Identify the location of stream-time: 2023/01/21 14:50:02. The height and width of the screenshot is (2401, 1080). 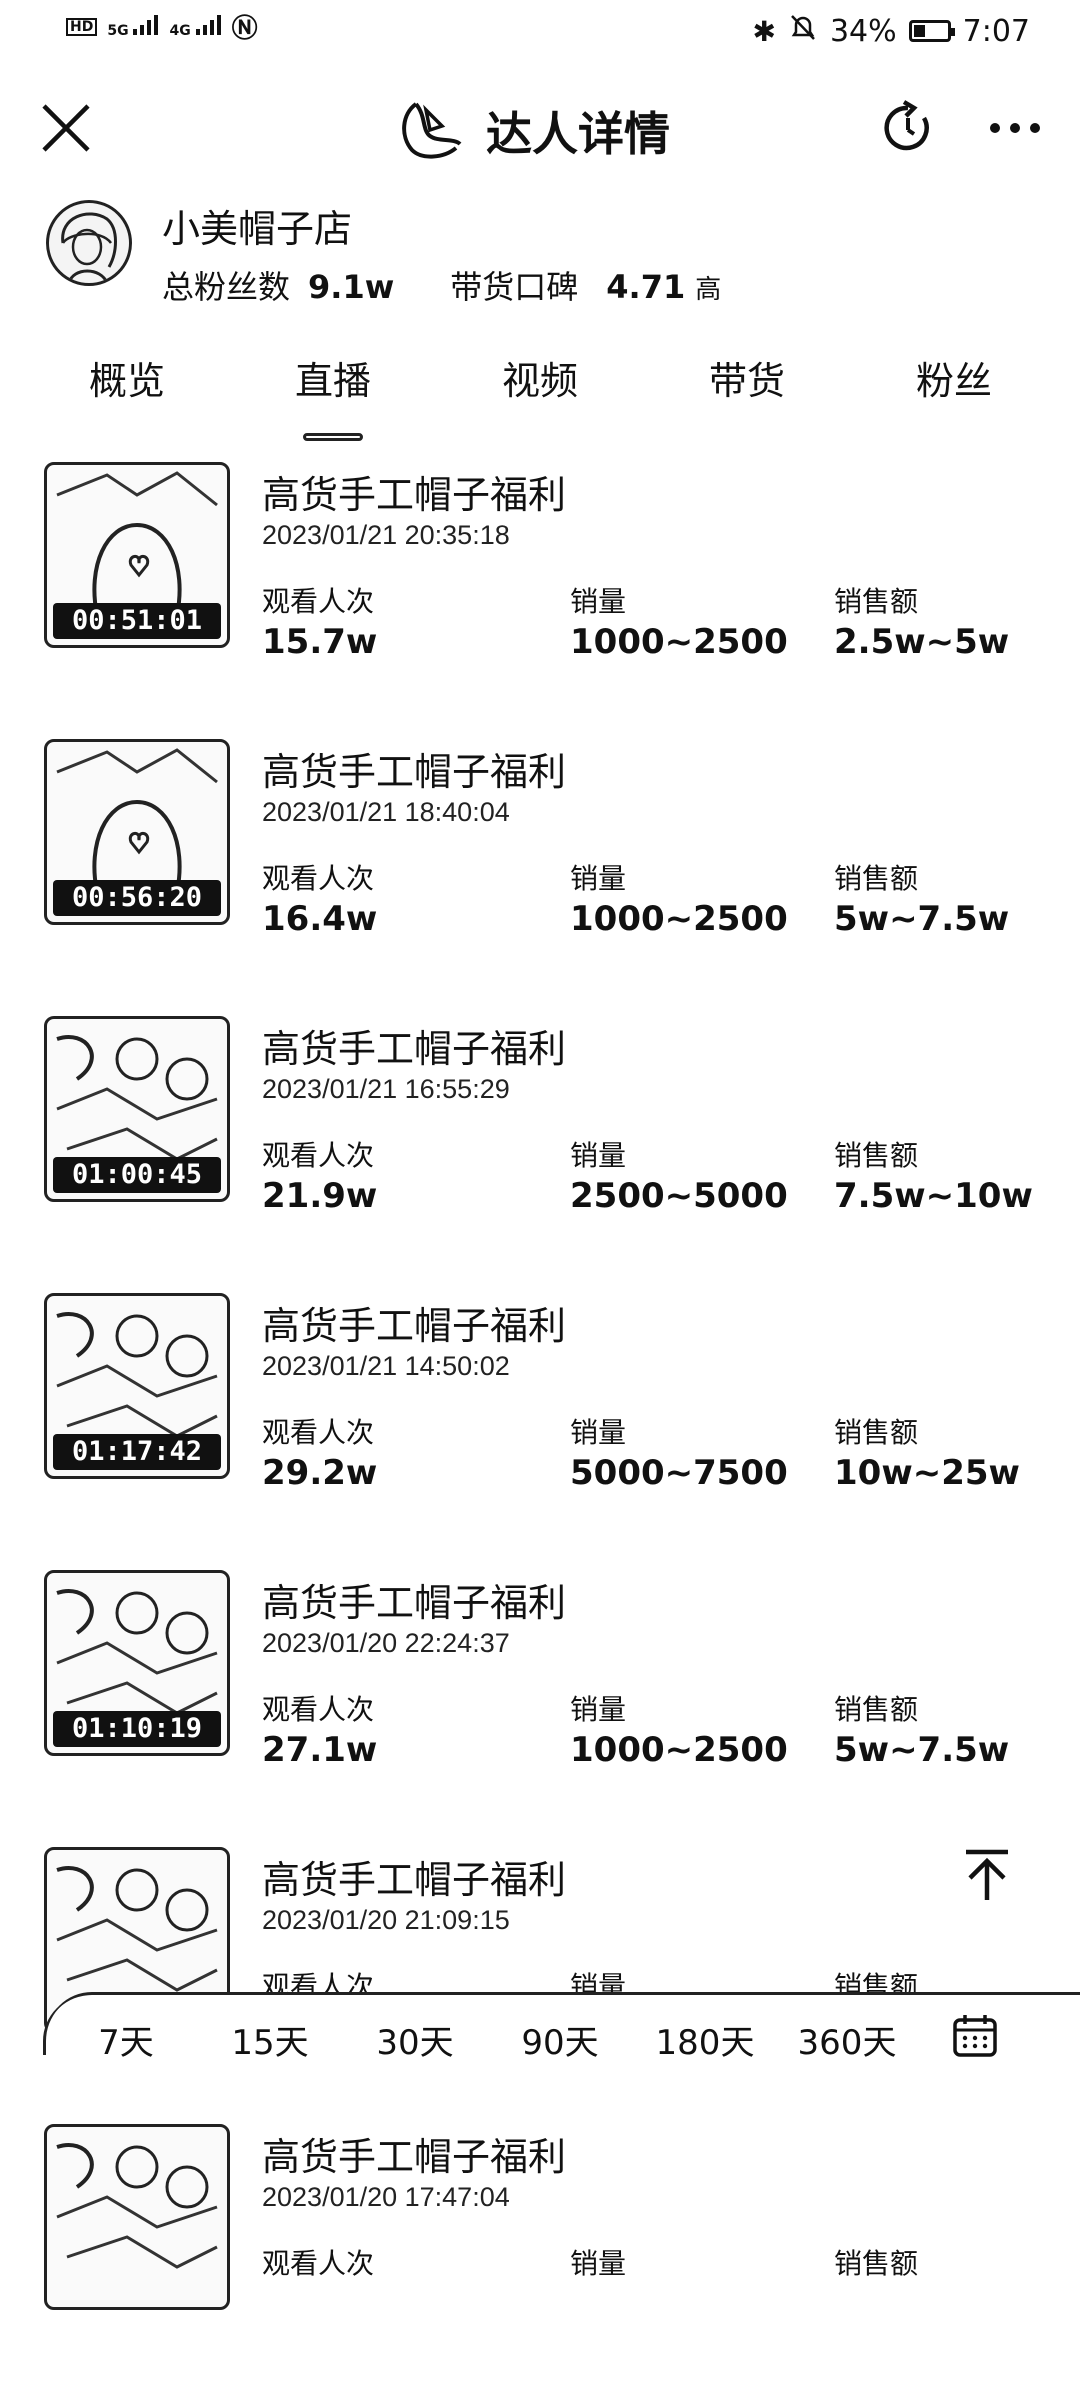
(386, 1366).